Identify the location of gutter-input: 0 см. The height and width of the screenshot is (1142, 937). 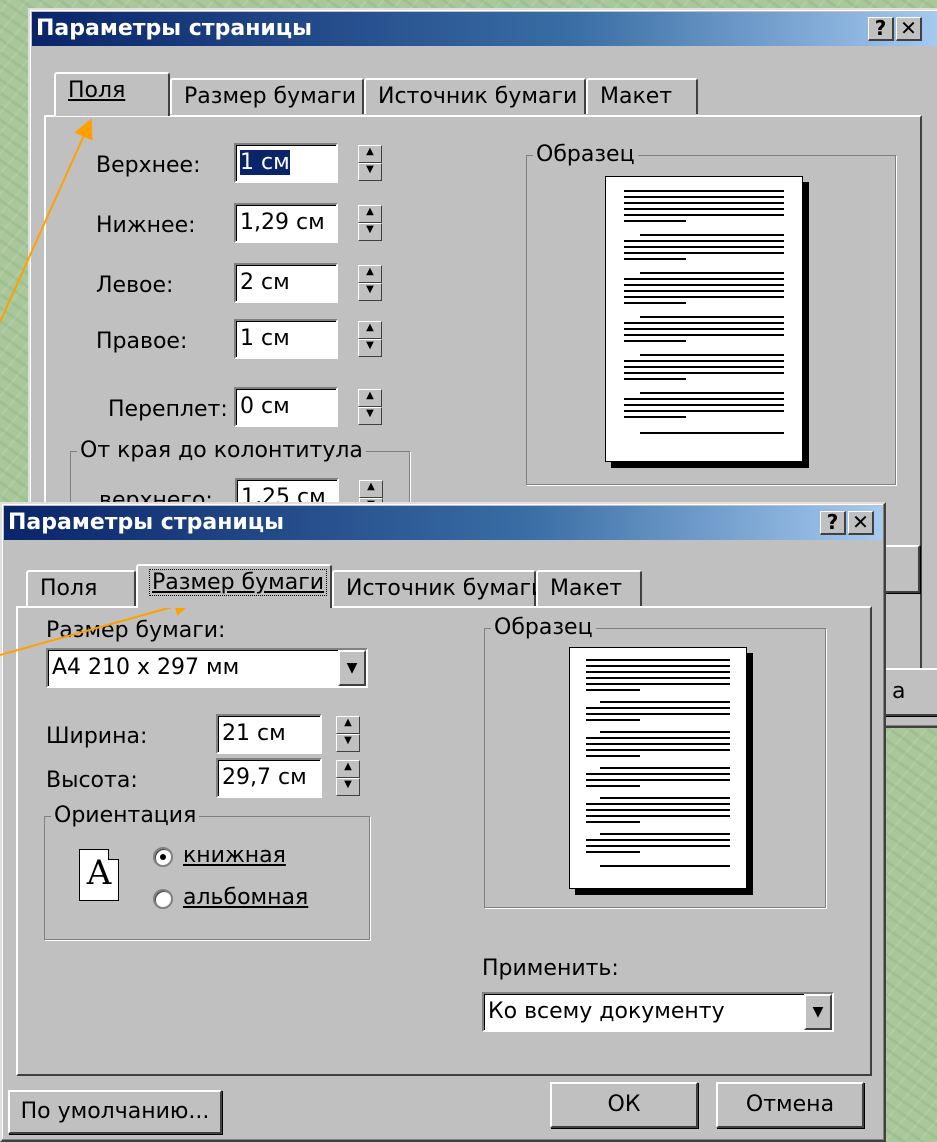
(286, 407).